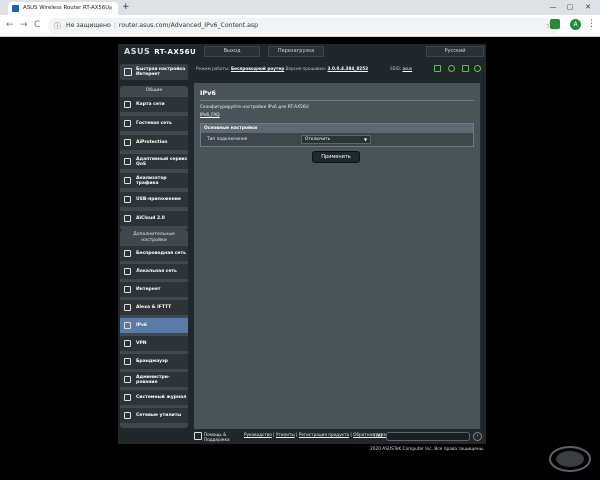  I want to click on sidebar-item-traffic-analyzer: Анализатор трафика, so click(154, 180).